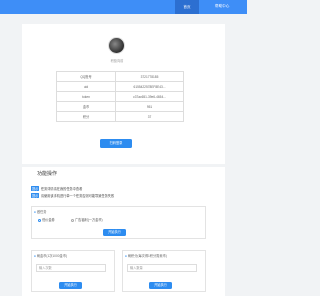 The image size is (320, 296). I want to click on option-label: 广告福利(一万金币), so click(89, 220).